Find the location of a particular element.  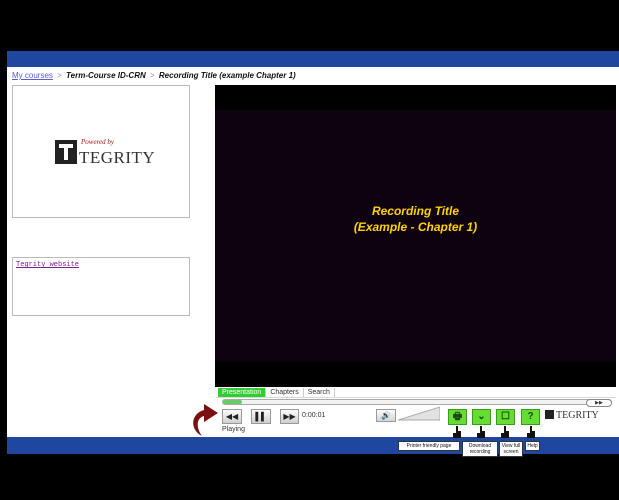

breadcrumb-course: Term-Course ID-CRN is located at coordinates (106, 75).